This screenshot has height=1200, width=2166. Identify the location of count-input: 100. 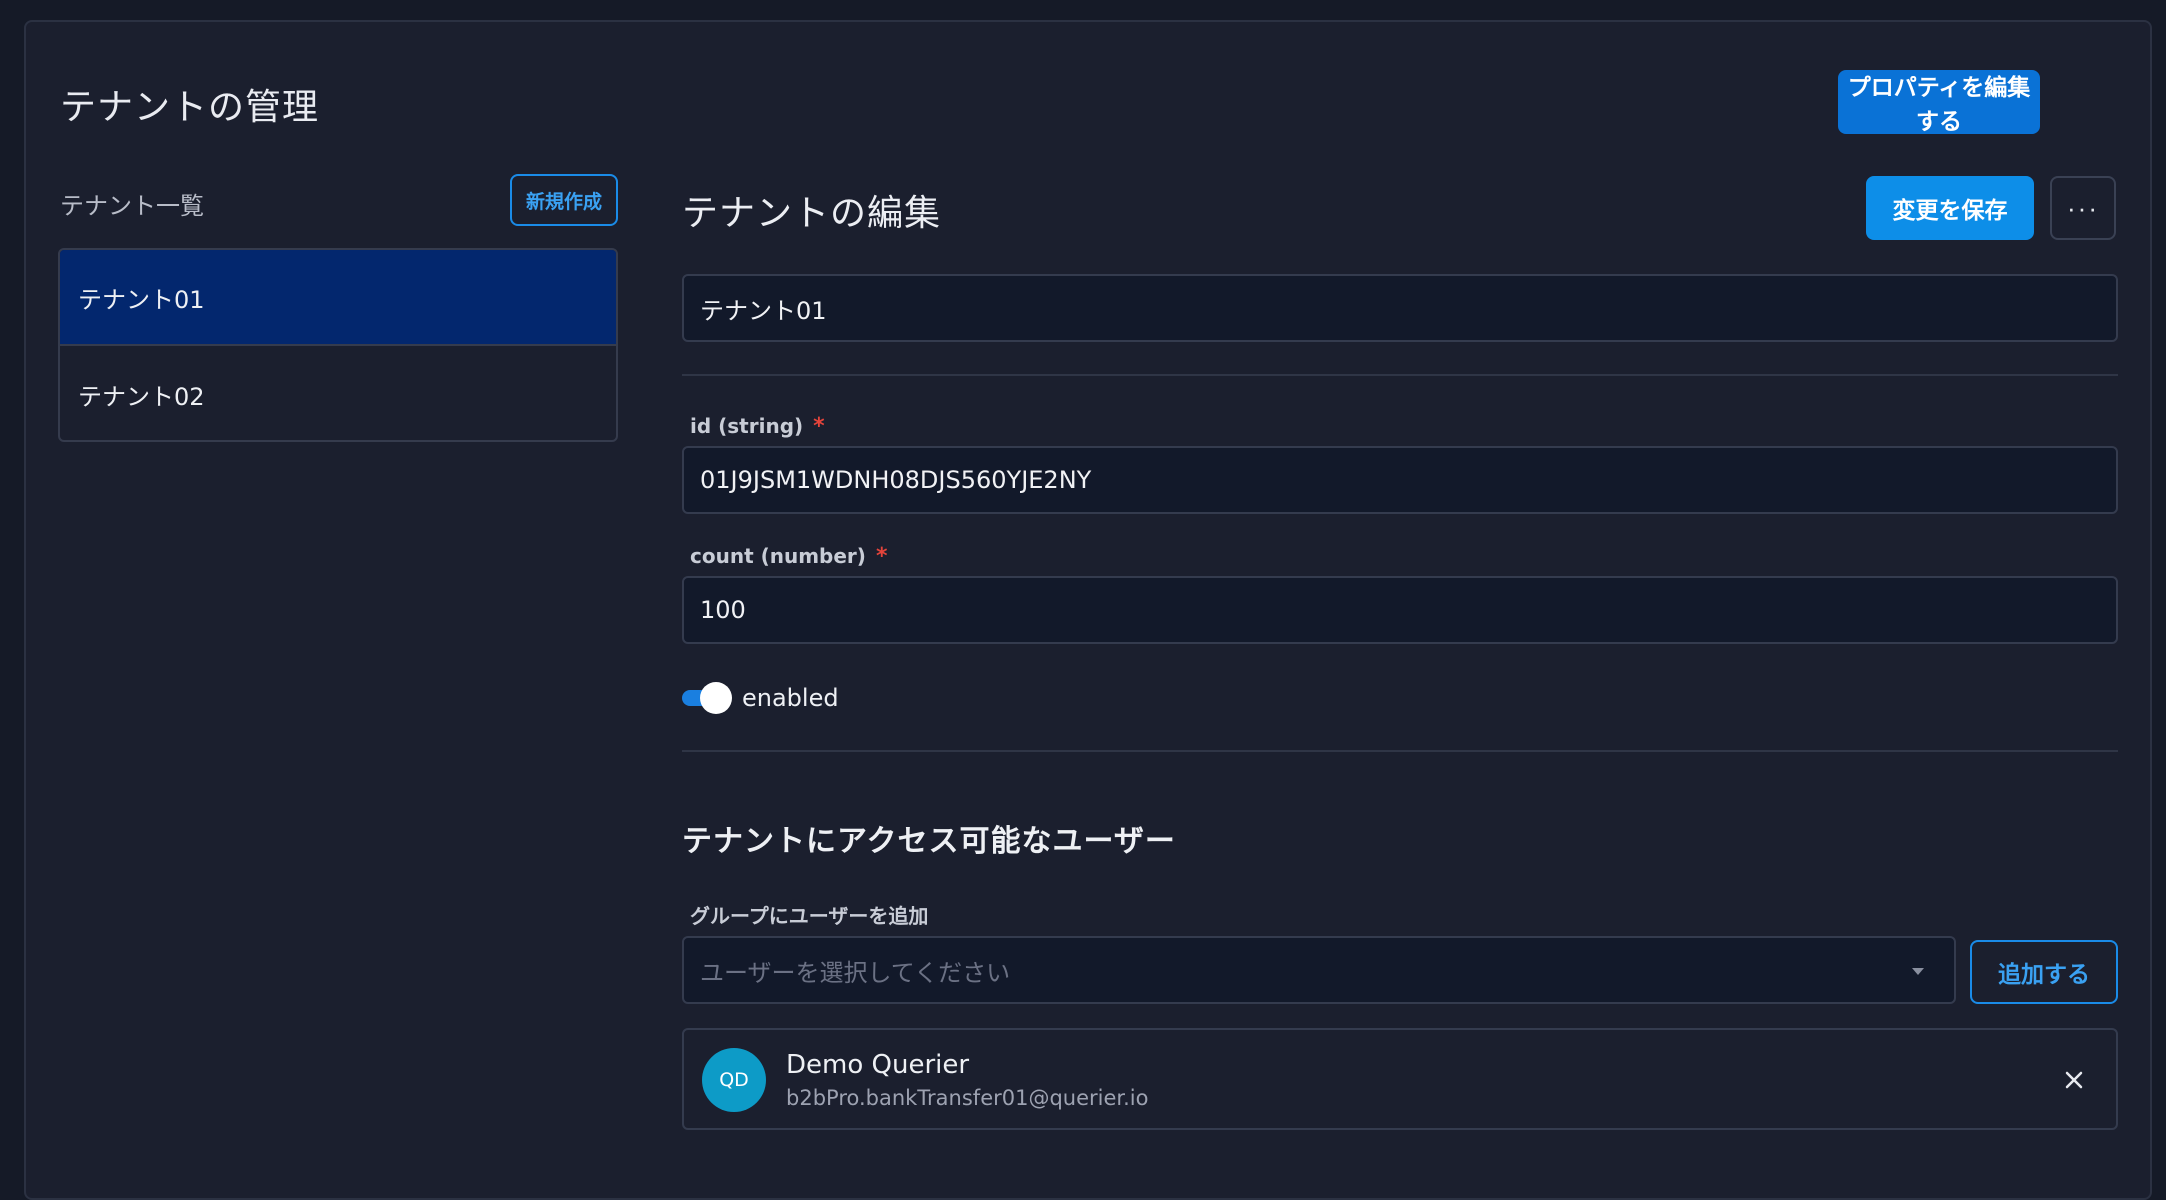
(1400, 610).